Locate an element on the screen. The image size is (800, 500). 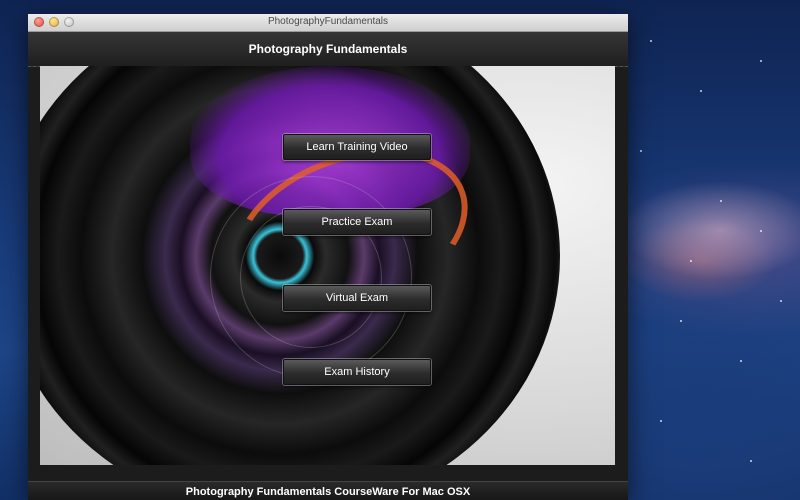
app-header: Photography Fundamentals is located at coordinates (328, 49).